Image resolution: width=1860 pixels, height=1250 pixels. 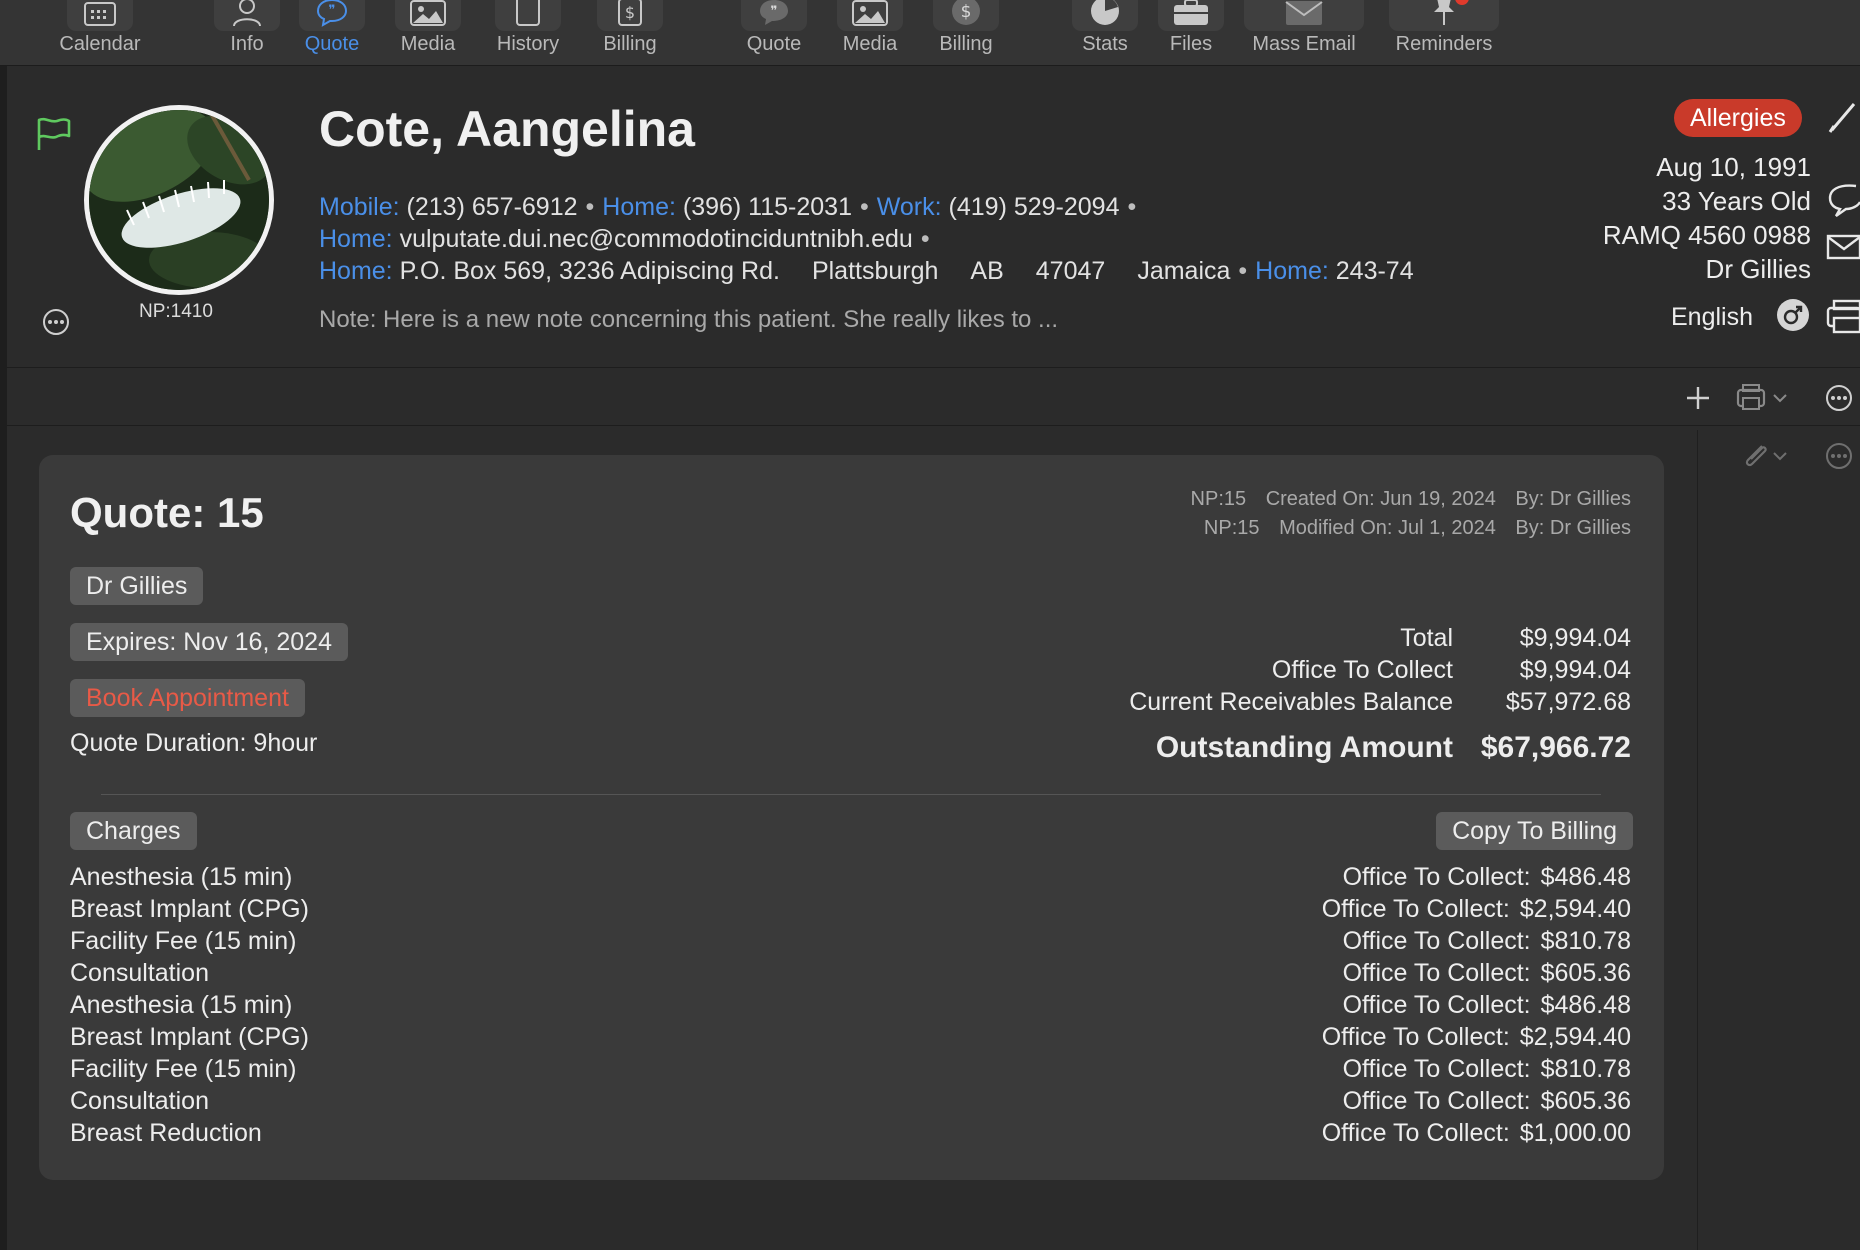 I want to click on toolbar-label: Calendar, so click(x=100, y=44).